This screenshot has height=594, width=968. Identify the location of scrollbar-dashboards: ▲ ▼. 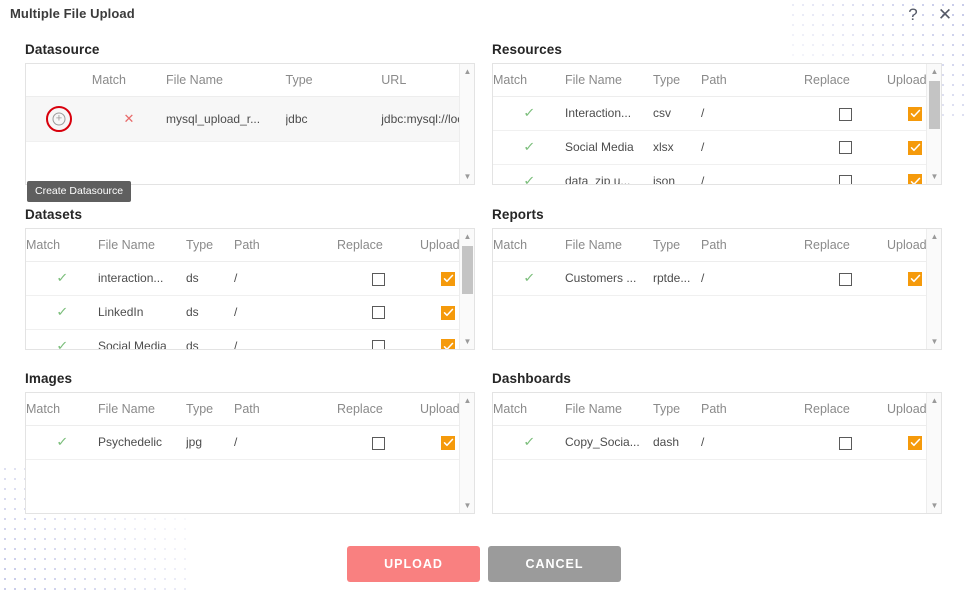
(933, 453).